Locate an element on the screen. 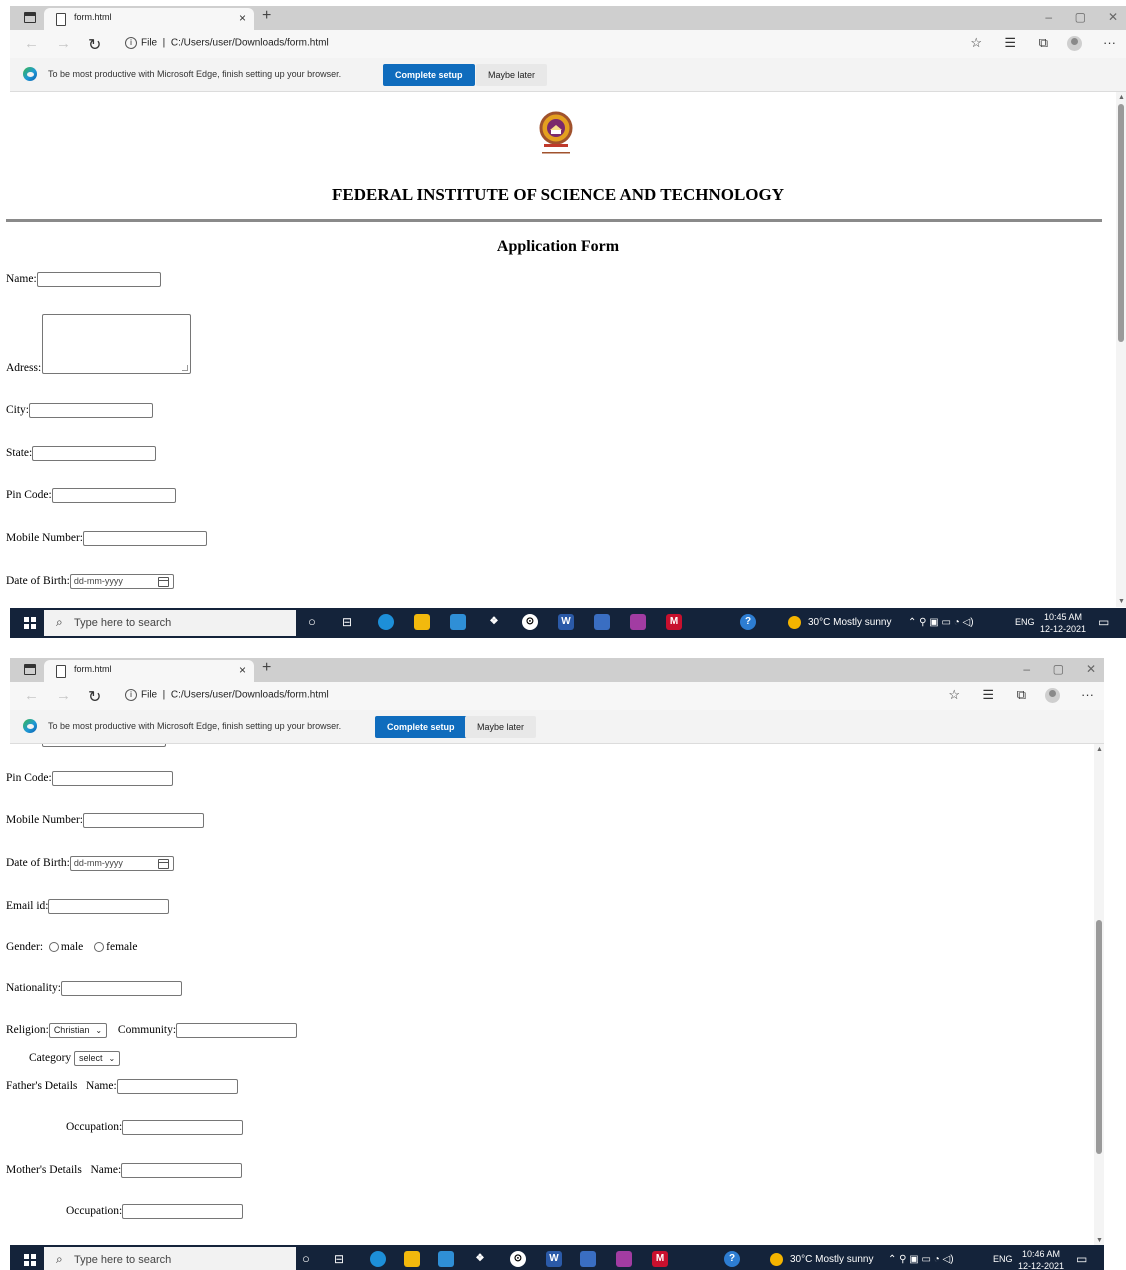 Image resolution: width=1126 pixels, height=1270 pixels. religion-select: Christian ⌄ is located at coordinates (78, 1030).